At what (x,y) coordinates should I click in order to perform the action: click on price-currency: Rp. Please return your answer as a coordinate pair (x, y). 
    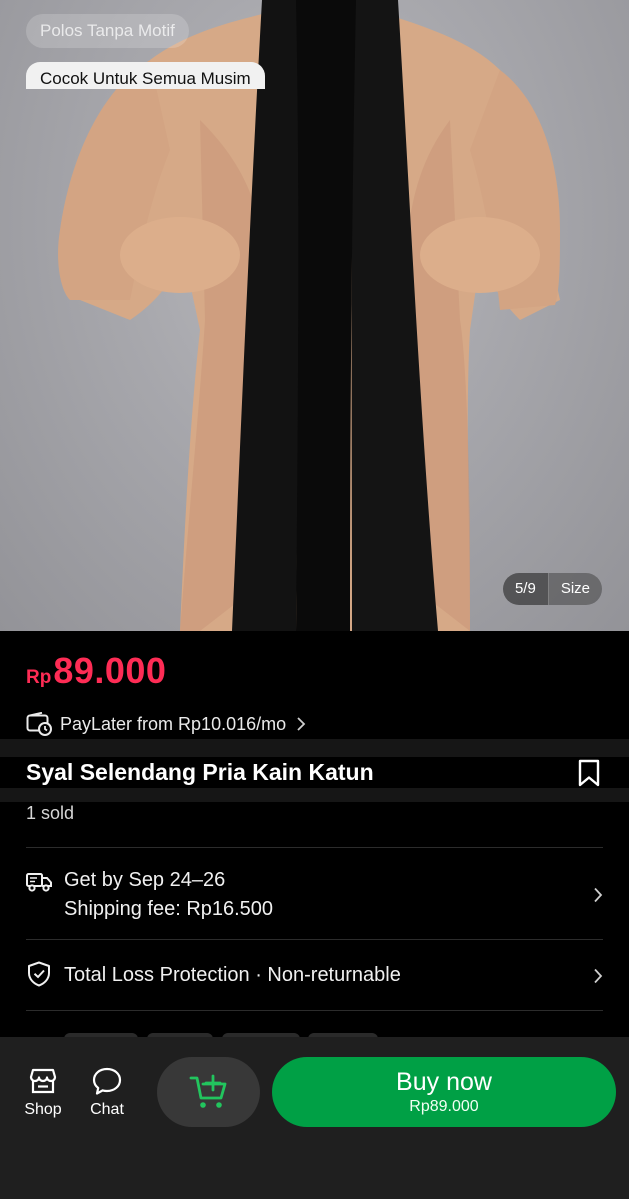
    Looking at the image, I should click on (39, 677).